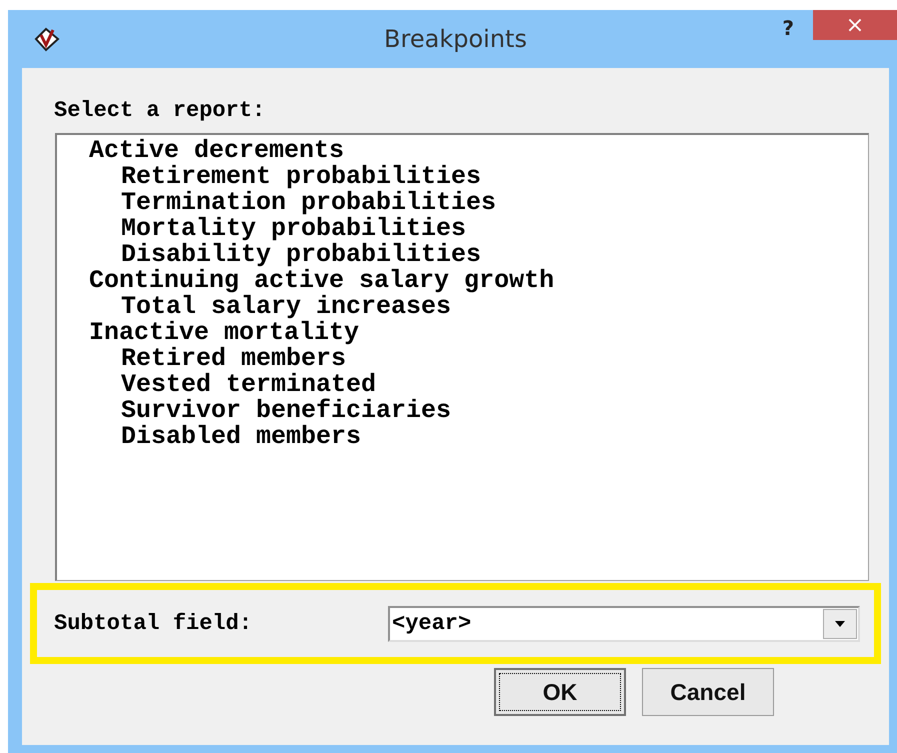 This screenshot has height=753, width=897. What do you see at coordinates (321, 281) in the screenshot?
I see `report-group-item: Continuing active salary growth` at bounding box center [321, 281].